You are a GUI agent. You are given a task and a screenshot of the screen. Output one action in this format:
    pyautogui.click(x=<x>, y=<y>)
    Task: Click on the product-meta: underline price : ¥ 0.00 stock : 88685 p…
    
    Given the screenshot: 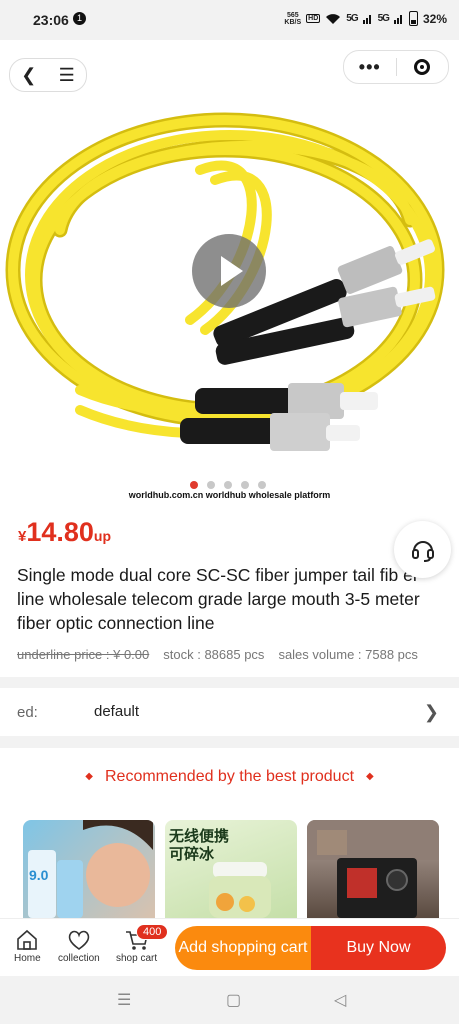 What is the action you would take?
    pyautogui.click(x=232, y=654)
    